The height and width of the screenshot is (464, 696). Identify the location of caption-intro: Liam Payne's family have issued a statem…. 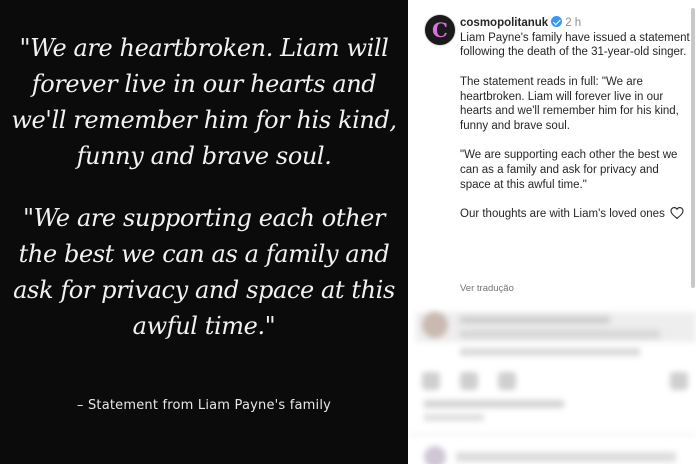
(575, 45).